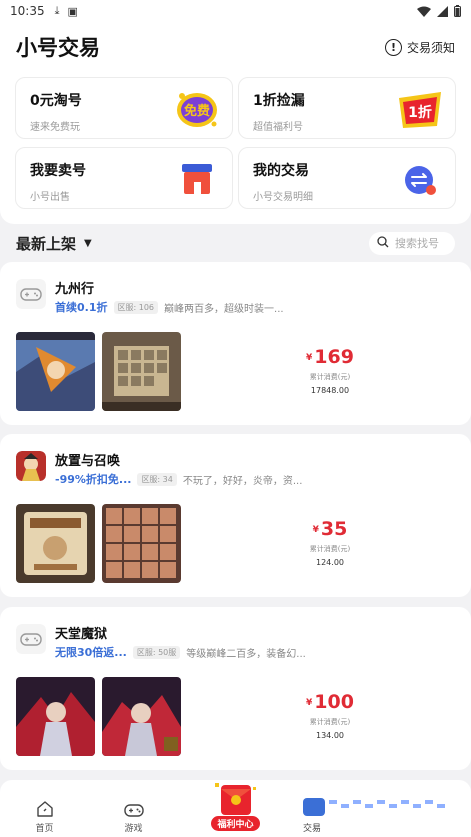  Describe the element at coordinates (424, 11) in the screenshot. I see `wifi-icon` at that location.